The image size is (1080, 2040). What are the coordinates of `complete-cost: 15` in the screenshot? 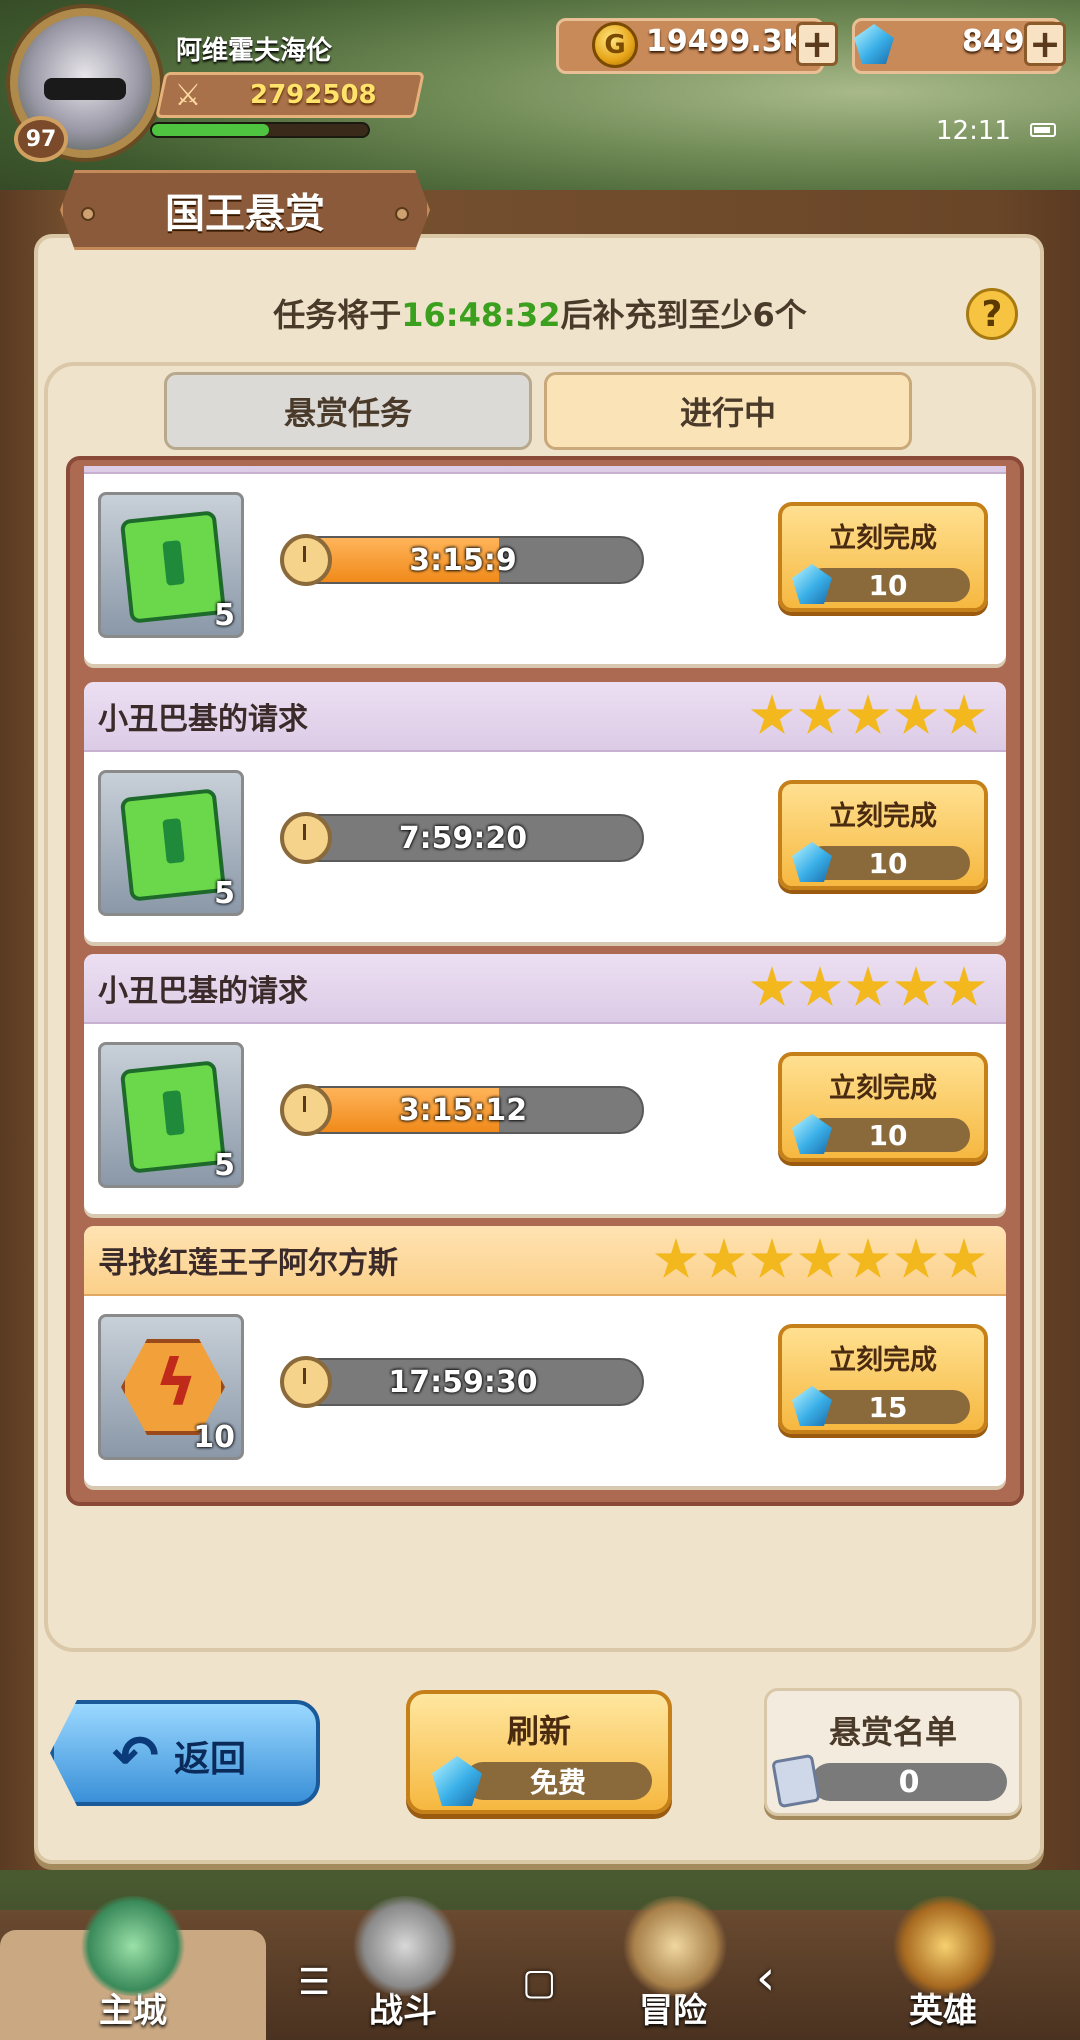 It's located at (888, 1407).